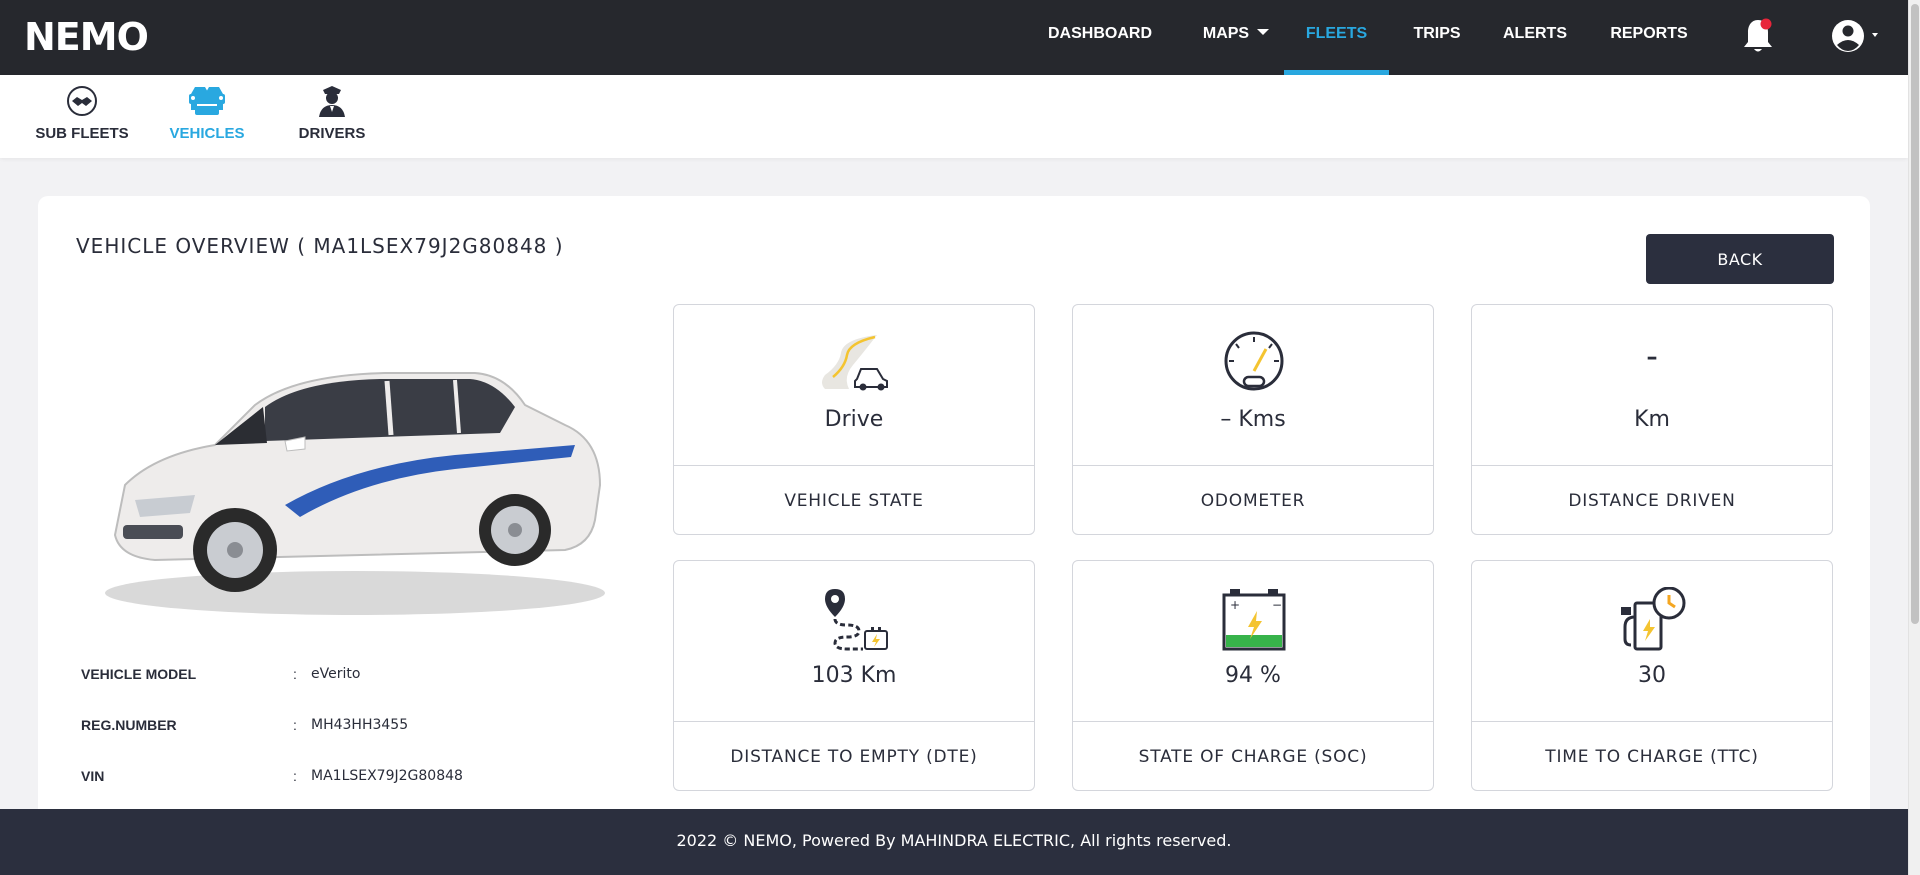 The height and width of the screenshot is (875, 1920). What do you see at coordinates (332, 101) in the screenshot?
I see `driver-icon` at bounding box center [332, 101].